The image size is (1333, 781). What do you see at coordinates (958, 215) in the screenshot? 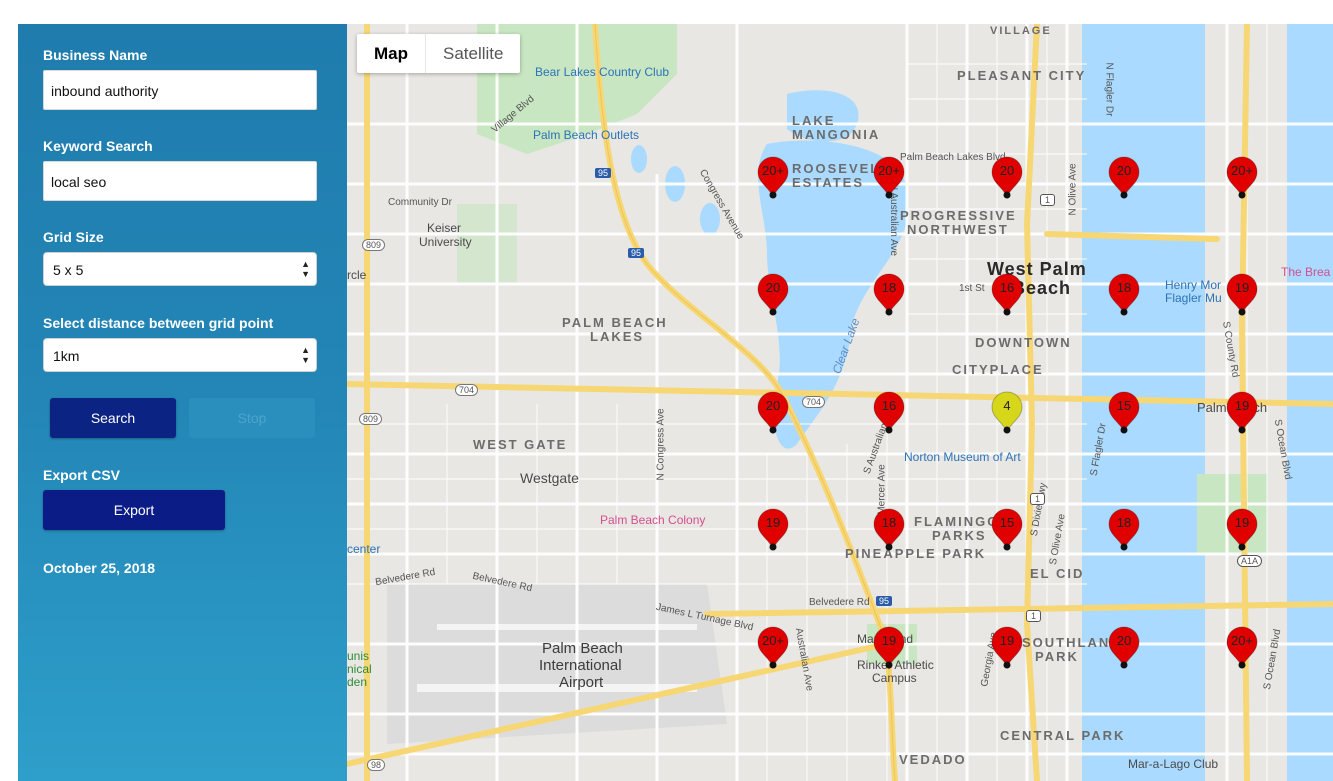
I see `map-label-progressive-1: PROGRESSIVE` at bounding box center [958, 215].